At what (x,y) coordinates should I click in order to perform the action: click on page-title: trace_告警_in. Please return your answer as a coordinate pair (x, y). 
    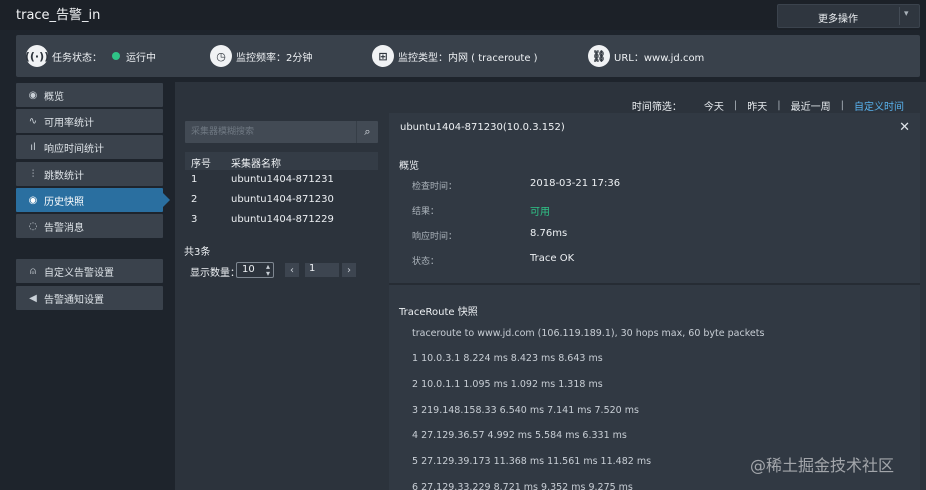
    Looking at the image, I should click on (58, 15).